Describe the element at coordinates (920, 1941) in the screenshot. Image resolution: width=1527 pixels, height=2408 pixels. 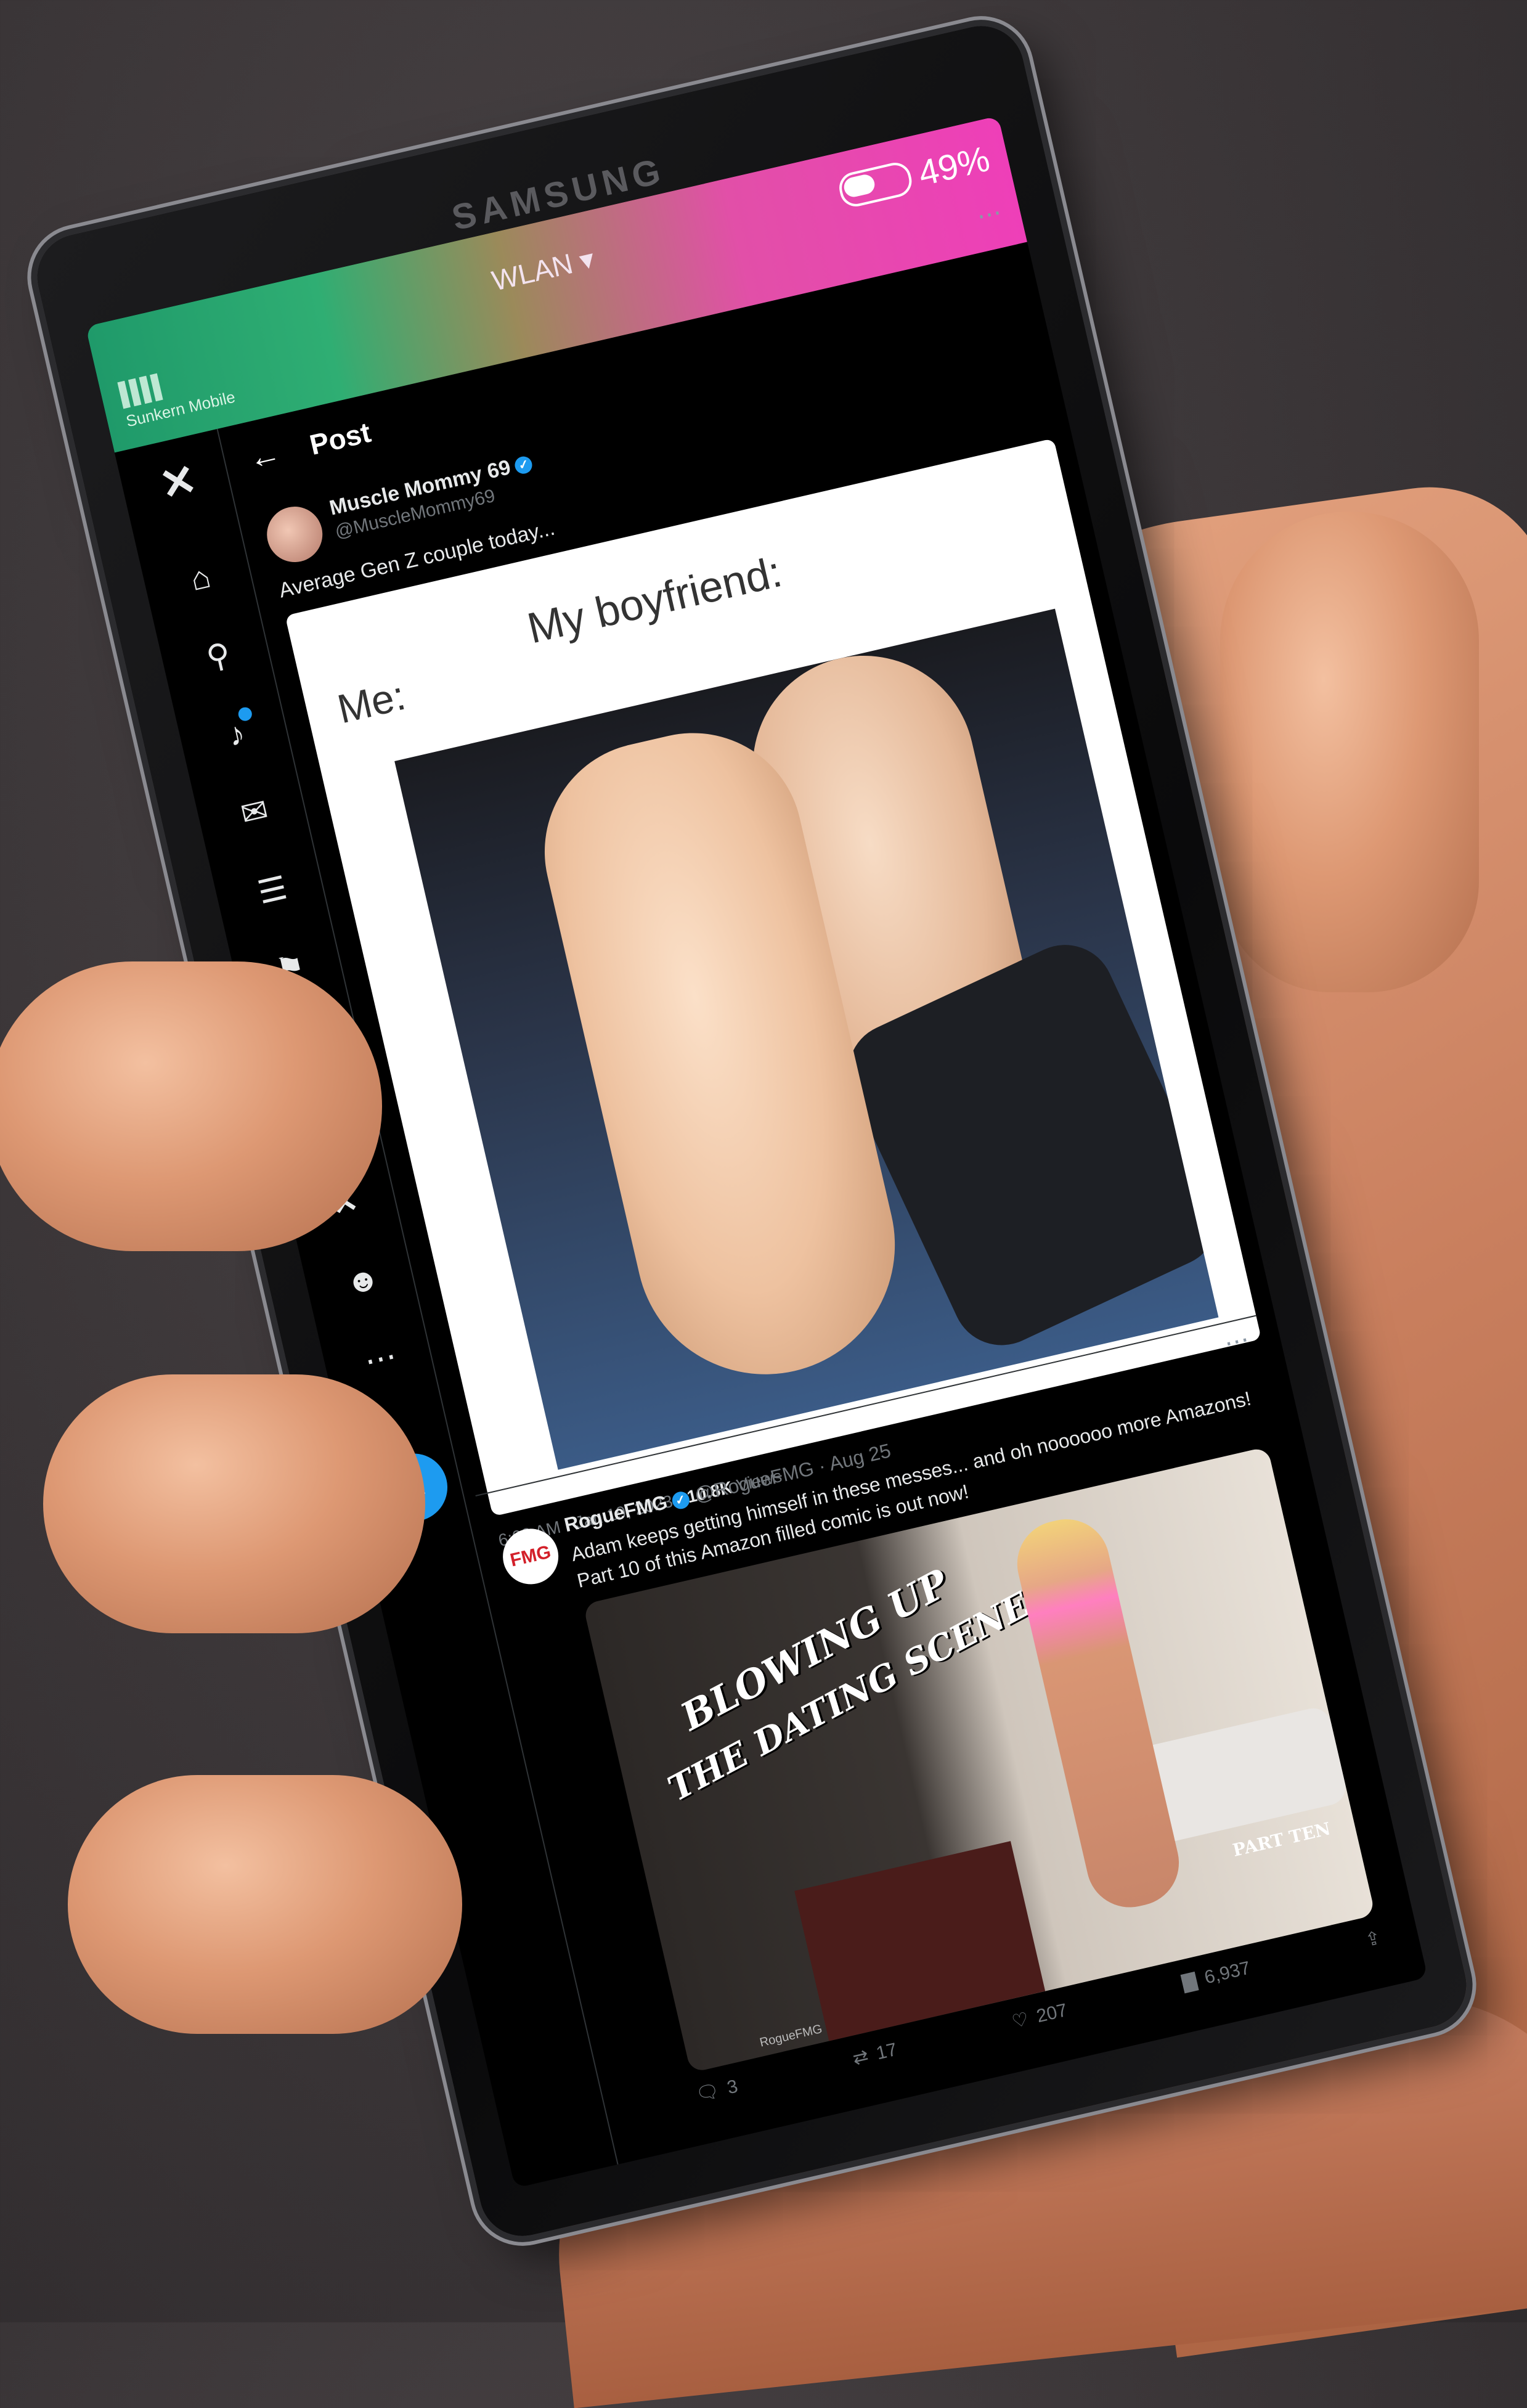
I see `comic-desk` at that location.